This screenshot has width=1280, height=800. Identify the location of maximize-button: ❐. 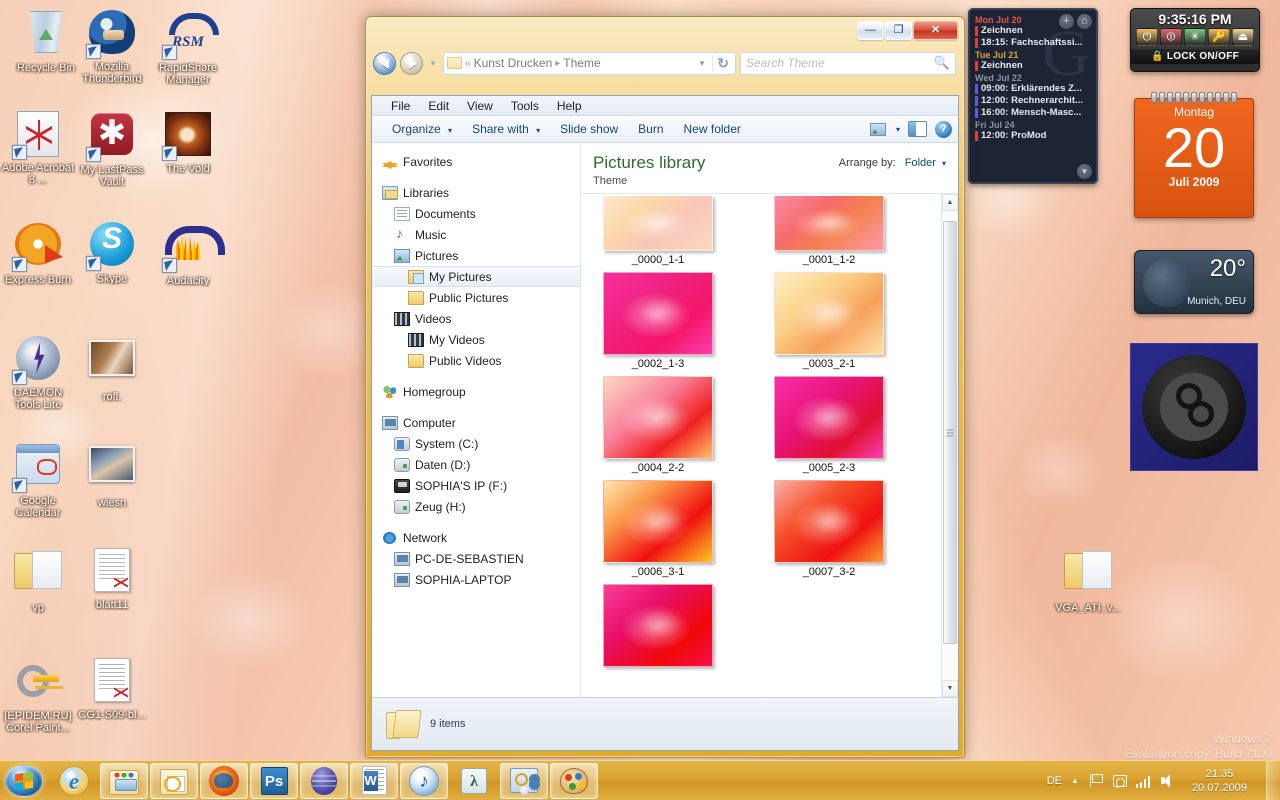
(898, 30).